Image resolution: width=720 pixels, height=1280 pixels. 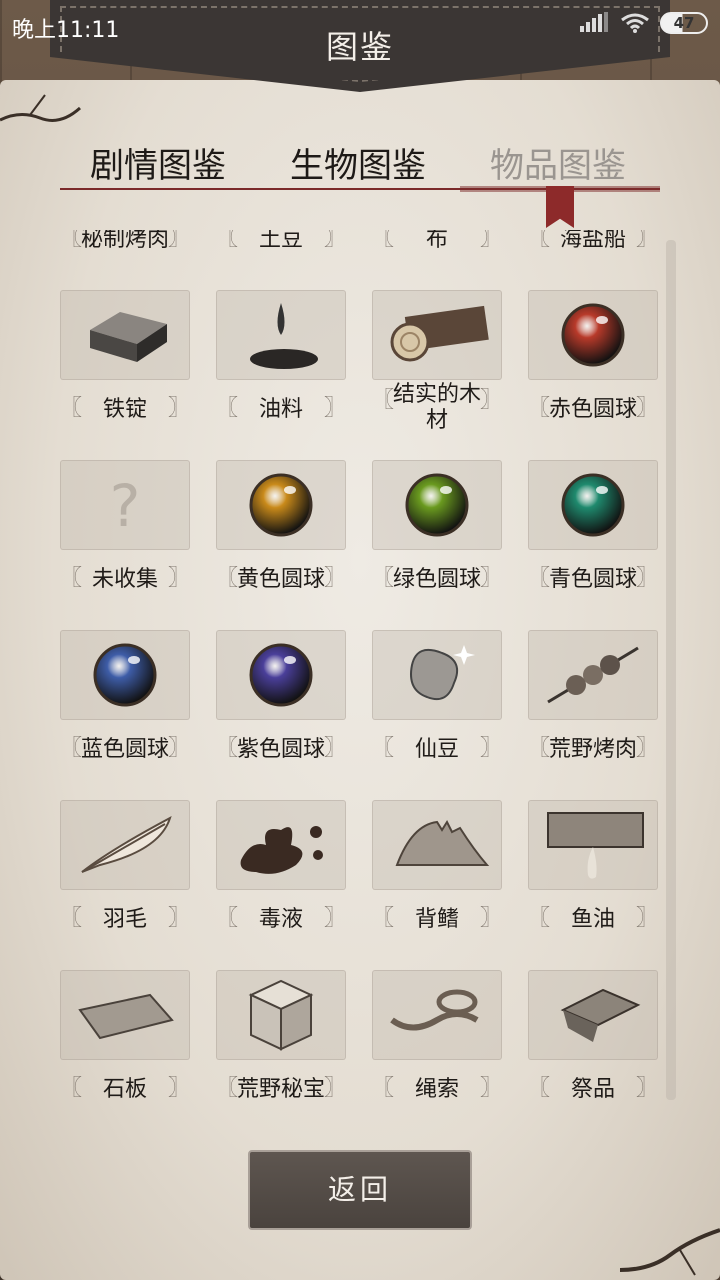 I want to click on item-cell: 石板, so click(x=126, y=1035).